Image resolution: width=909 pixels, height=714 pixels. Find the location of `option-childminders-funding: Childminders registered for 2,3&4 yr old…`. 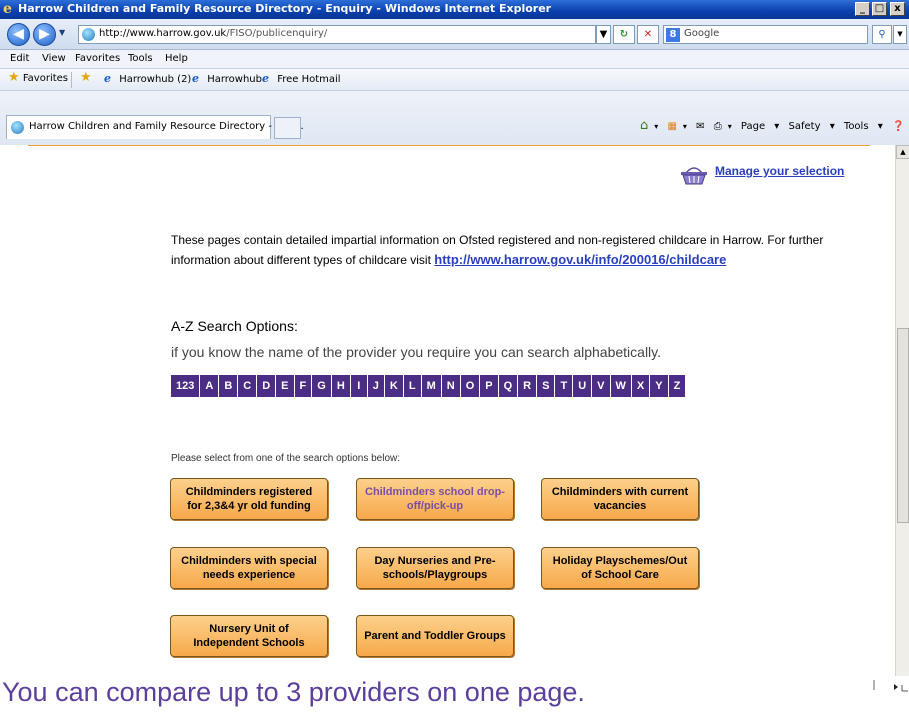

option-childminders-funding: Childminders registered for 2,3&4 yr old… is located at coordinates (249, 499).